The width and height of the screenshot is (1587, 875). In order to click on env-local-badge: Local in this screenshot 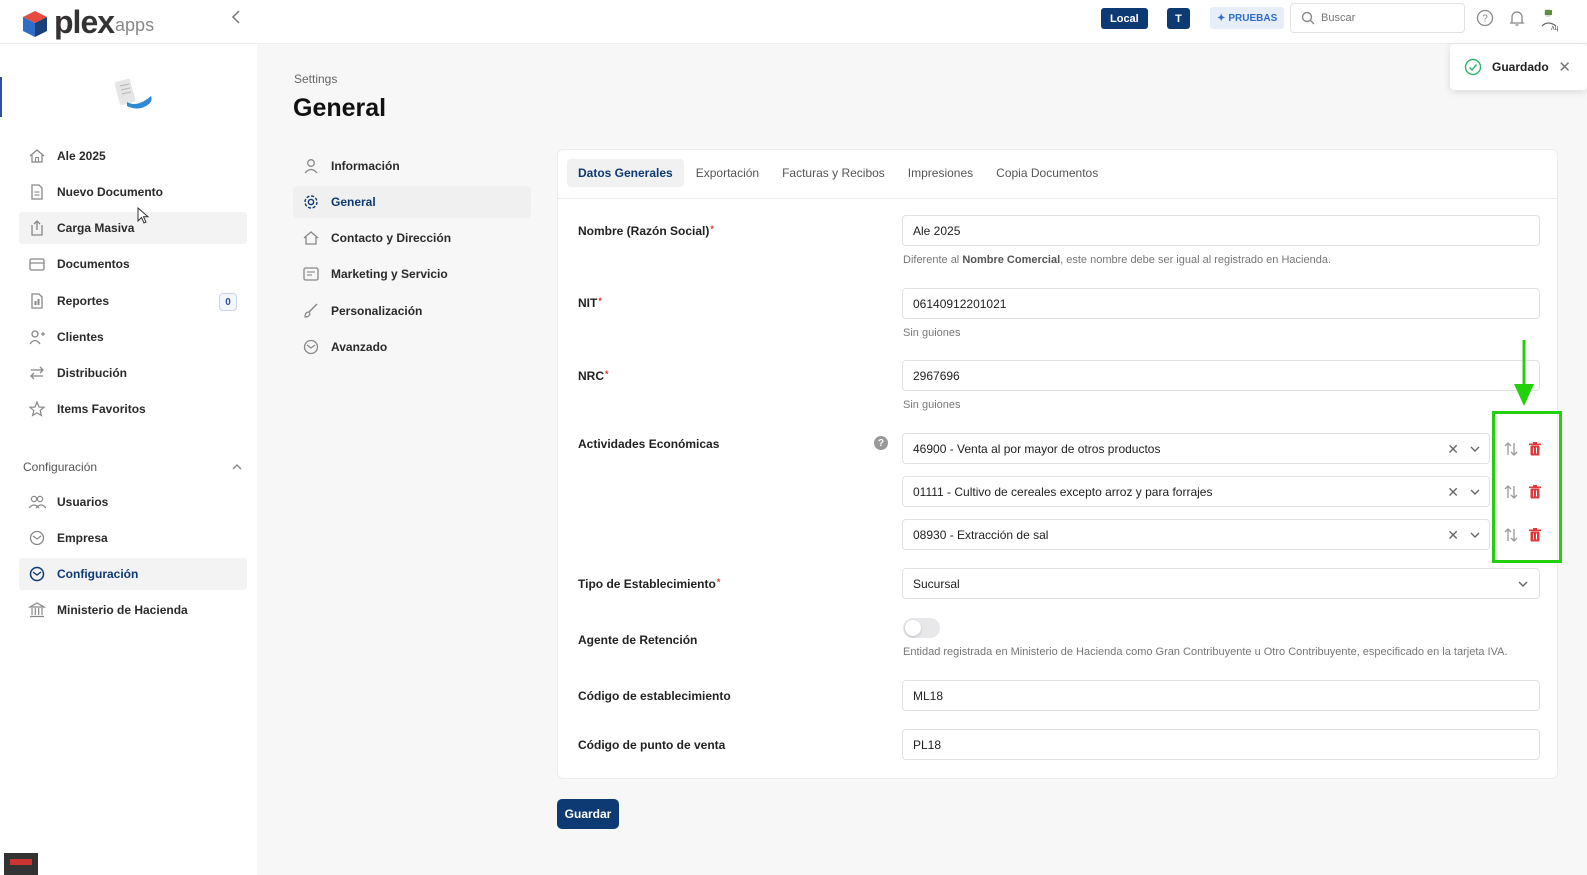, I will do `click(1124, 18)`.